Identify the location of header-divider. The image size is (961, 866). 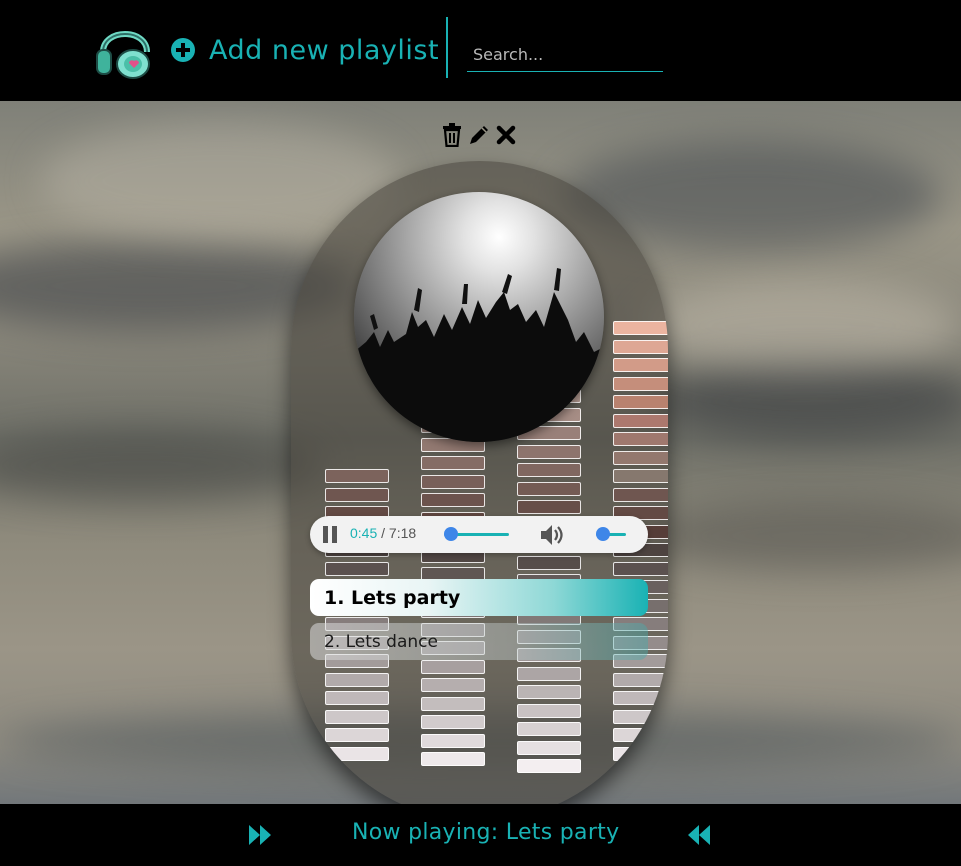
(447, 47).